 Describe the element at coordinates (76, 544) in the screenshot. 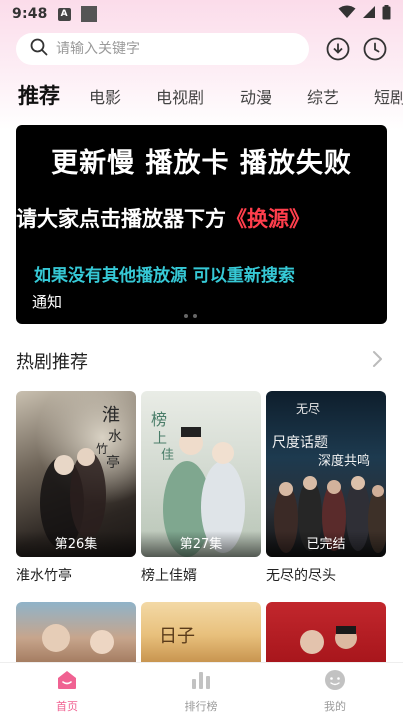

I see `episode-badge: 第26集` at that location.